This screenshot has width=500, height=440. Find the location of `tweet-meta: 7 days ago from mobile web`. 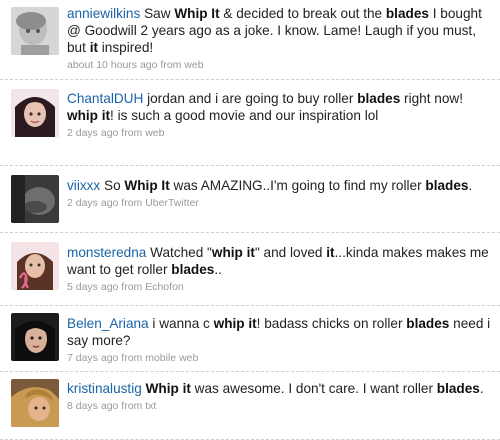

tweet-meta: 7 days ago from mobile web is located at coordinates (281, 358).